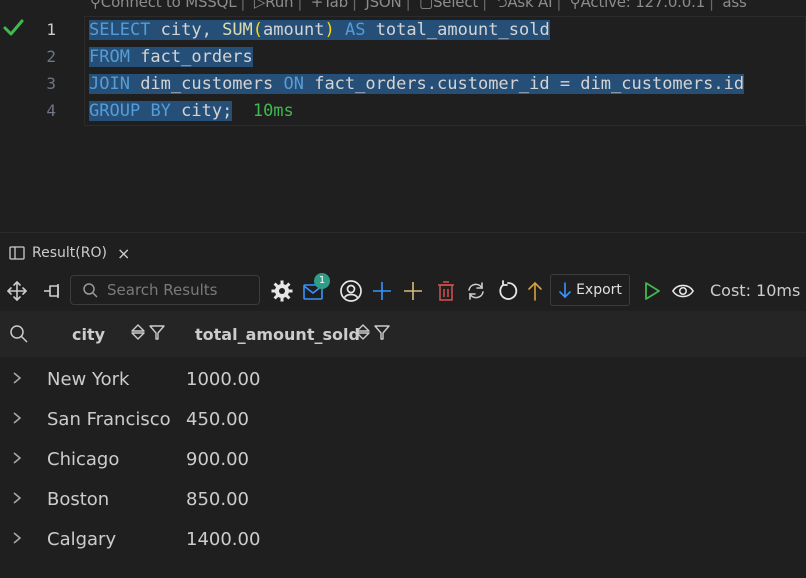  I want to click on cell-city: Calgary, so click(82, 539).